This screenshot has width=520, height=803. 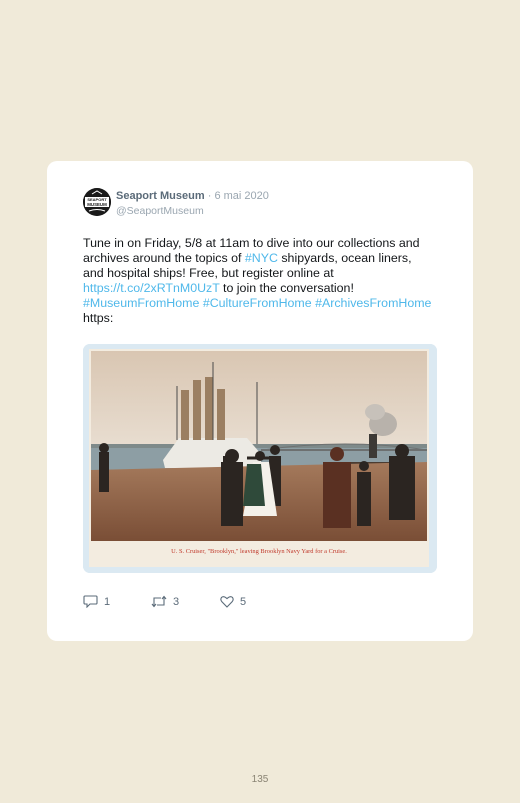 I want to click on tweet-text-segment: https:, so click(x=98, y=318).